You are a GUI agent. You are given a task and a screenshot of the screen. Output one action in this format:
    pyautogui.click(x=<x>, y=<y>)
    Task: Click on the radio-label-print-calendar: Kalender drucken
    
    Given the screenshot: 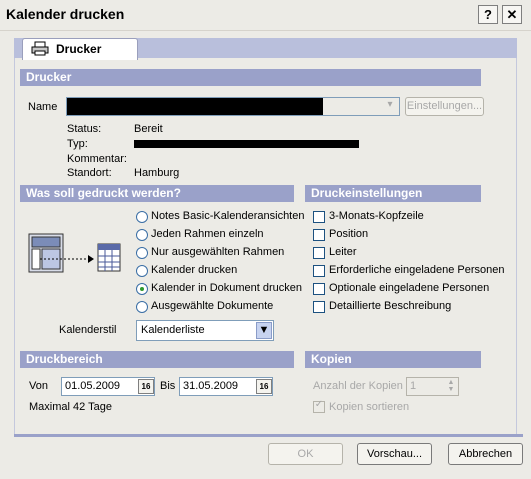 What is the action you would take?
    pyautogui.click(x=194, y=270)
    